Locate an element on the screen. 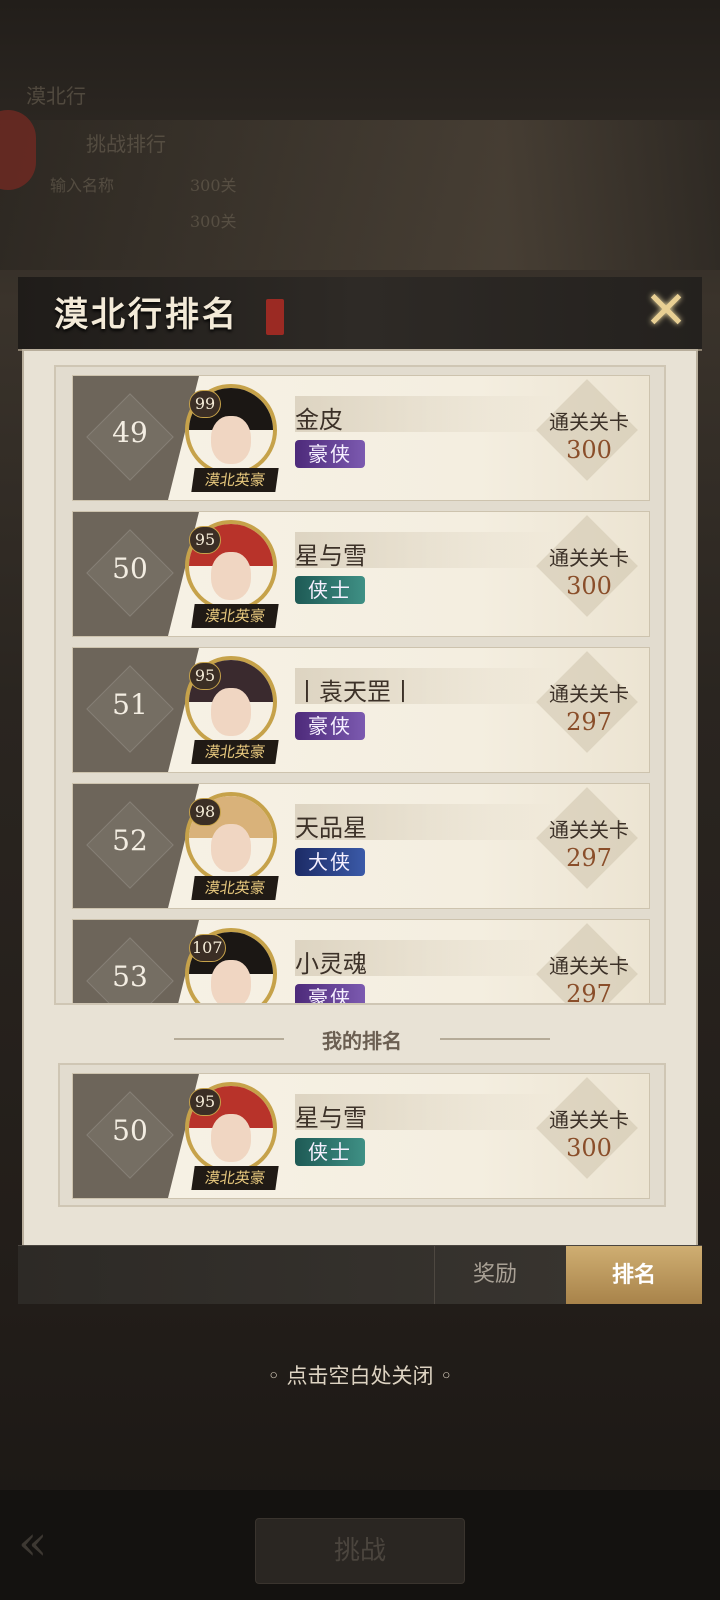 The image size is (720, 1600). rank-block: 52 is located at coordinates (136, 846).